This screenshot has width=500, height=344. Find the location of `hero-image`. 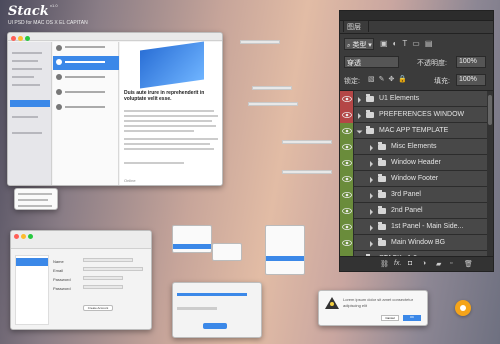

hero-image is located at coordinates (172, 65).